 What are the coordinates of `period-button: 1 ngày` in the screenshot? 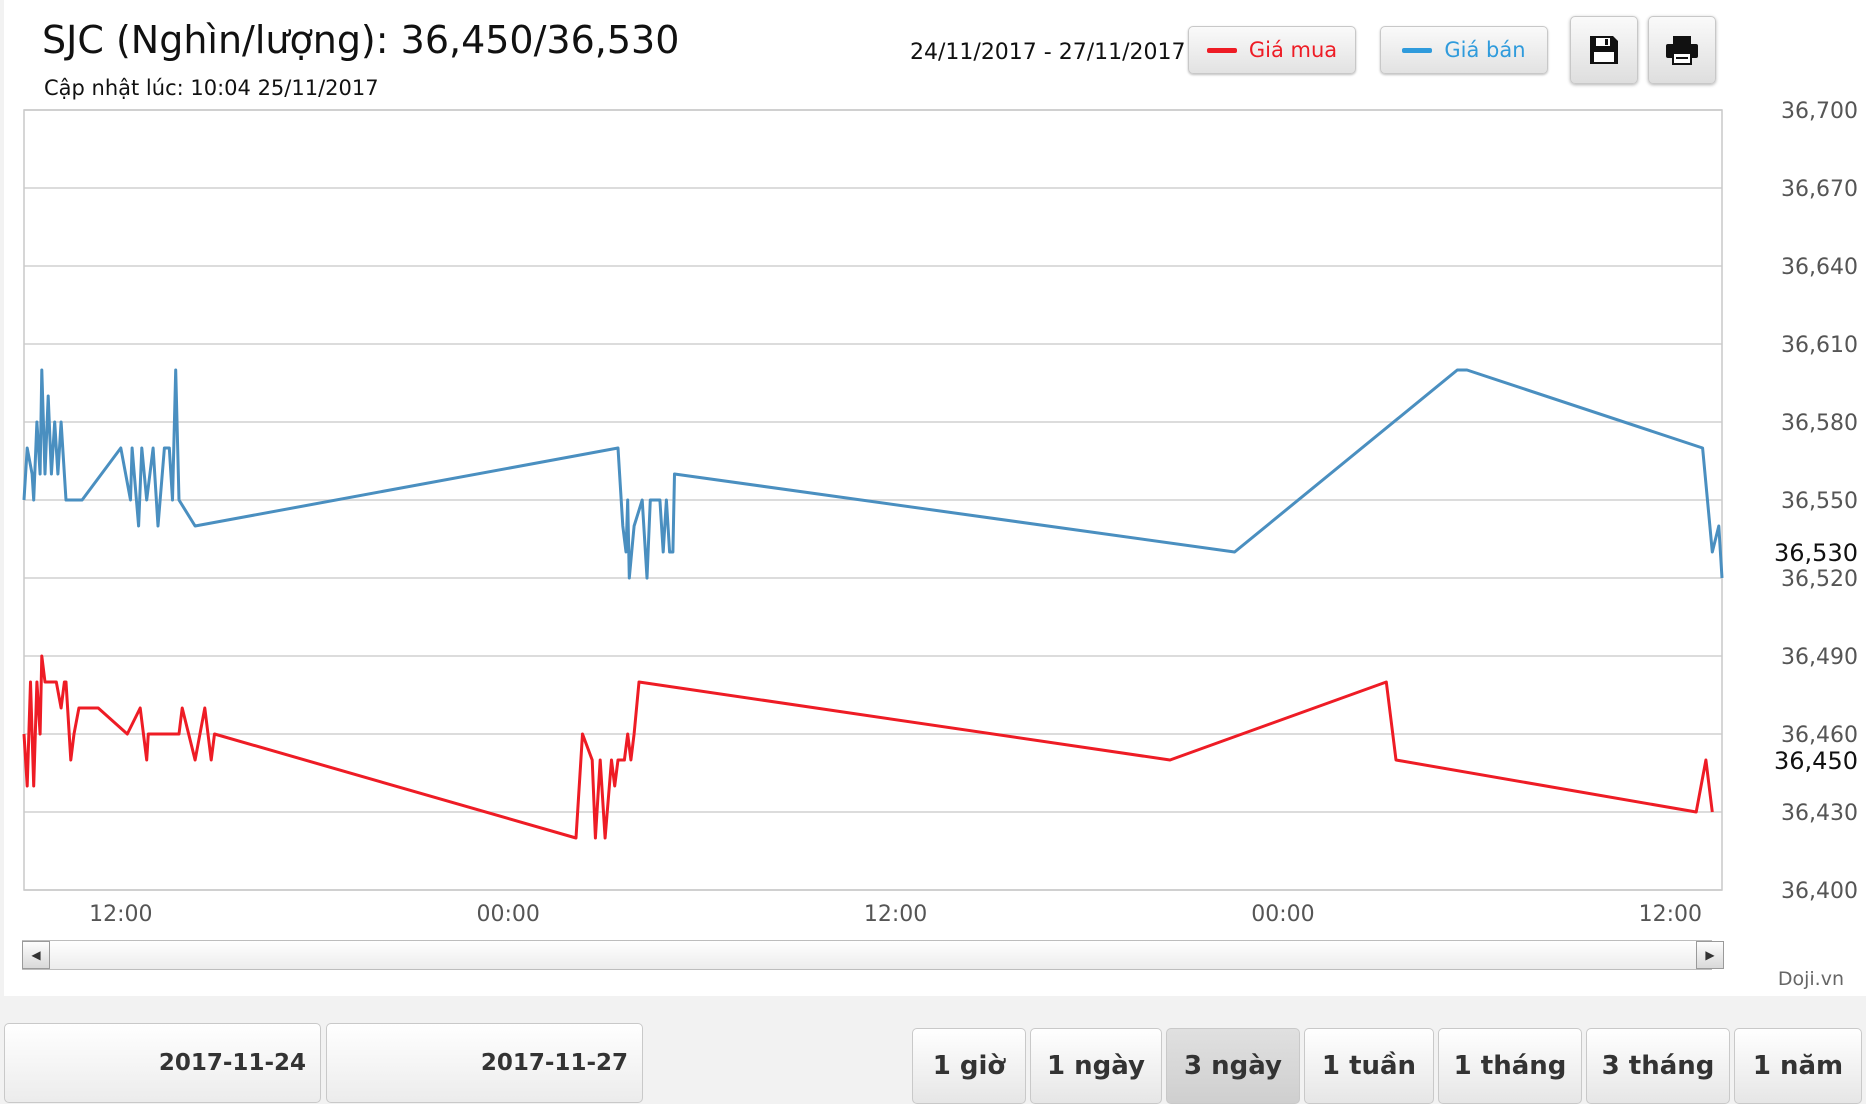 It's located at (1096, 1066).